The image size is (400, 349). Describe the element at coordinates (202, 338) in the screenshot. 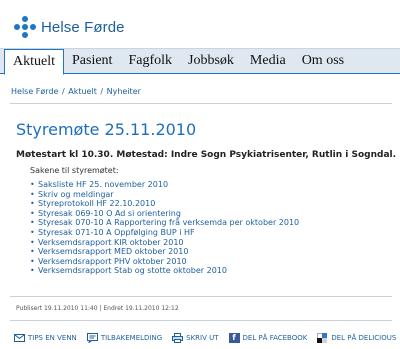

I see `action-label: SKRIV UT` at that location.